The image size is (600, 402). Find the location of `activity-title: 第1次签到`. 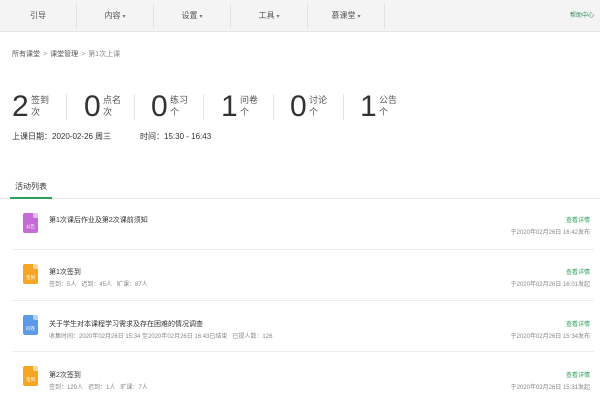

activity-title: 第1次签到 is located at coordinates (65, 272).